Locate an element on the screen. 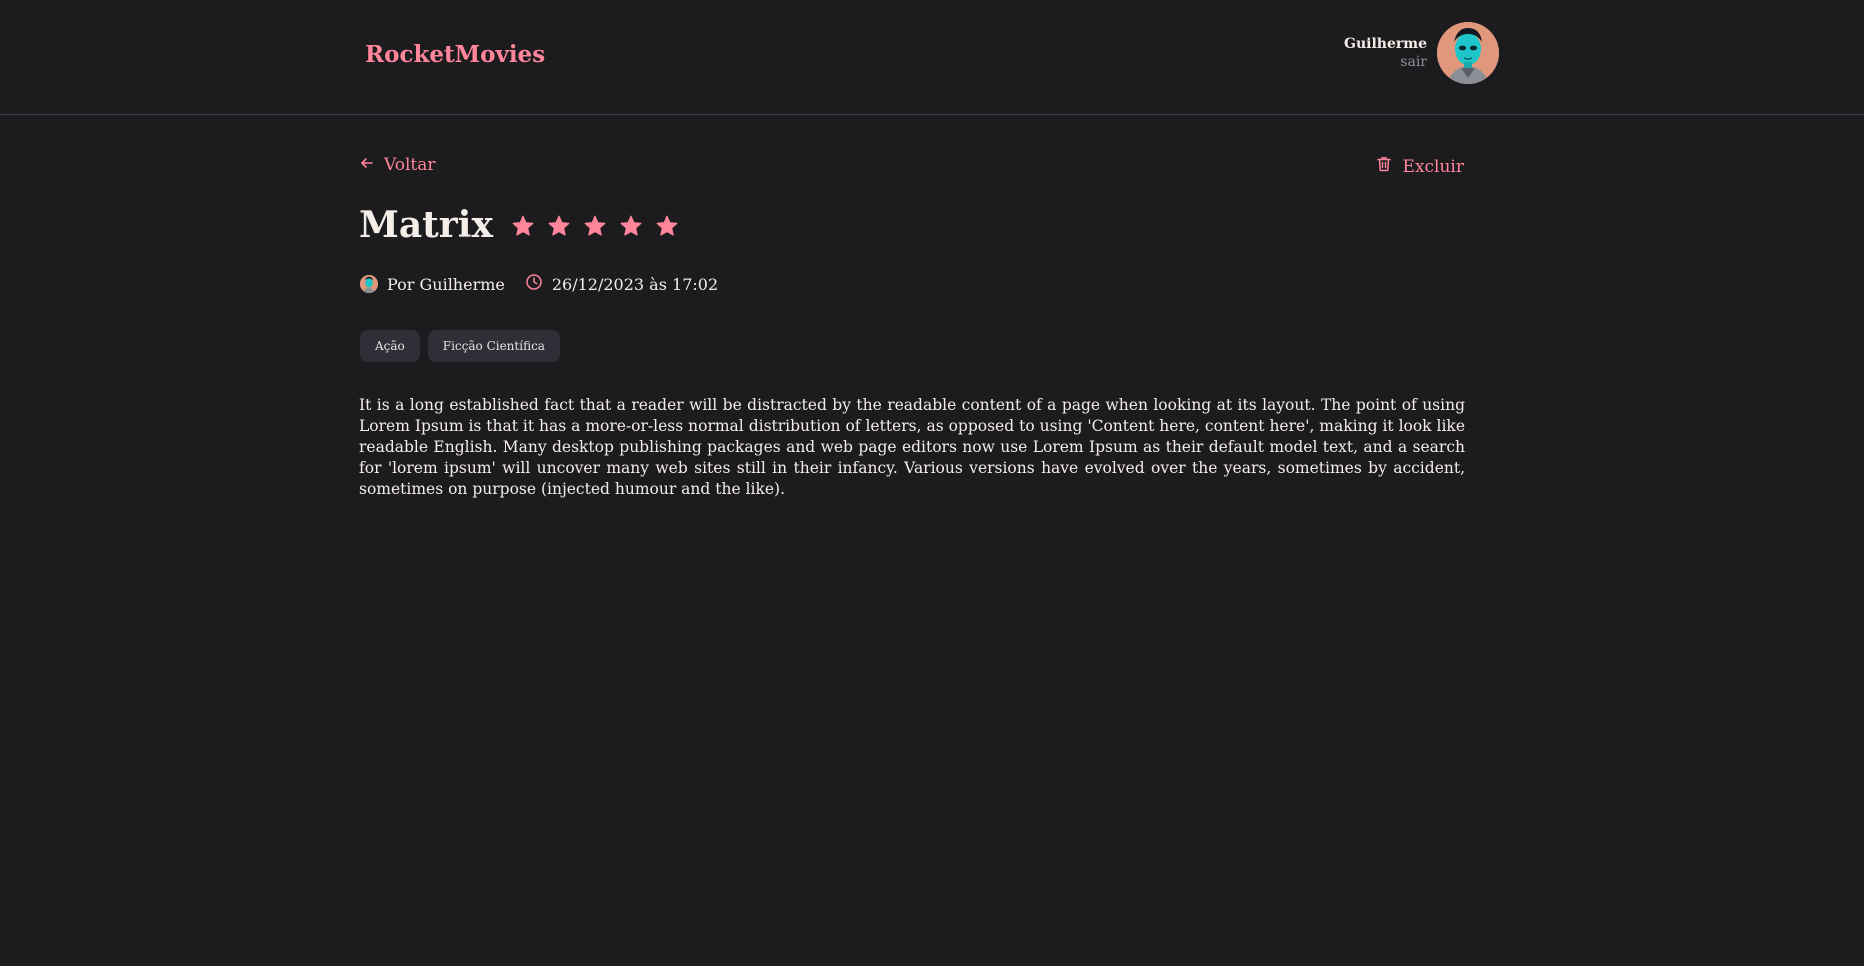 The width and height of the screenshot is (1864, 966). created-date: 26/12/2023 às 17:02 is located at coordinates (621, 284).